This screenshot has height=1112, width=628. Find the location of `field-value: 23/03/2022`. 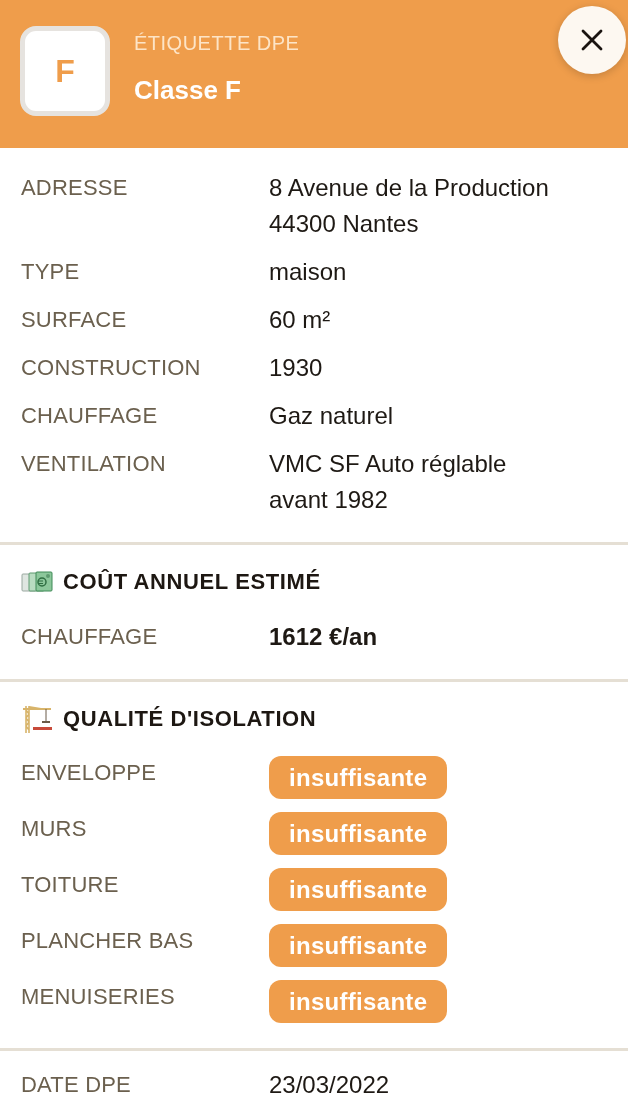

field-value: 23/03/2022 is located at coordinates (329, 1085).